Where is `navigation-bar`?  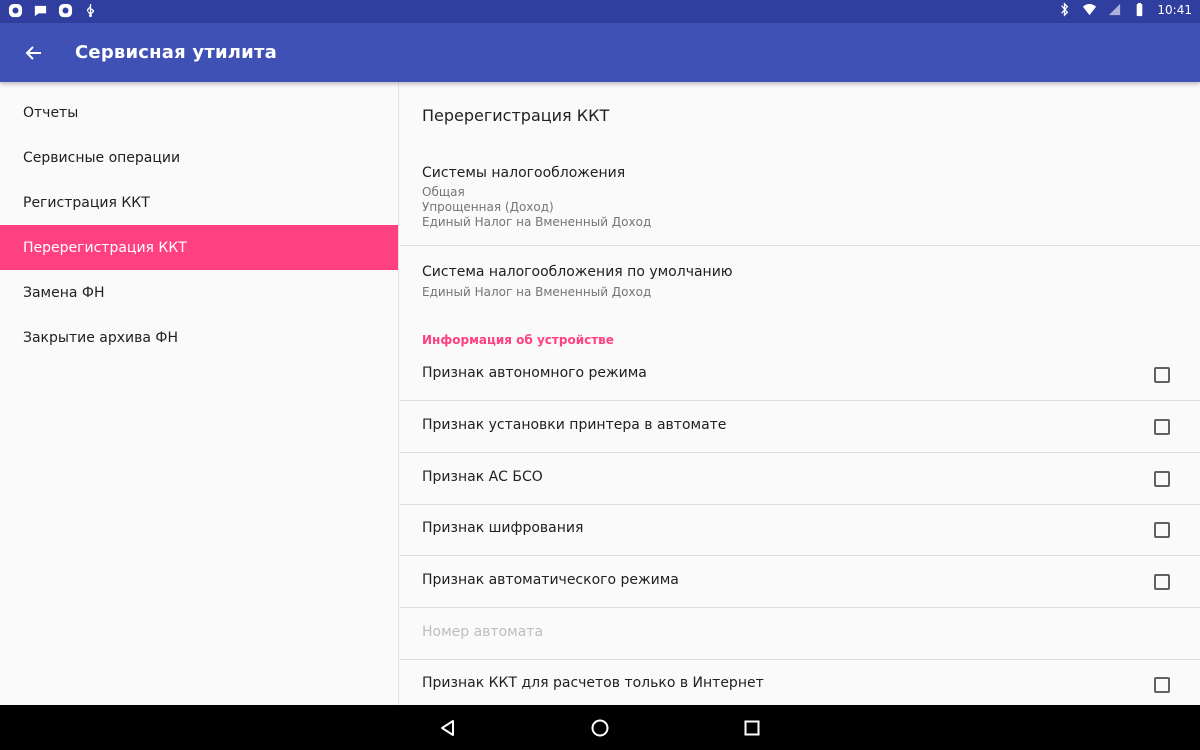
navigation-bar is located at coordinates (600, 727).